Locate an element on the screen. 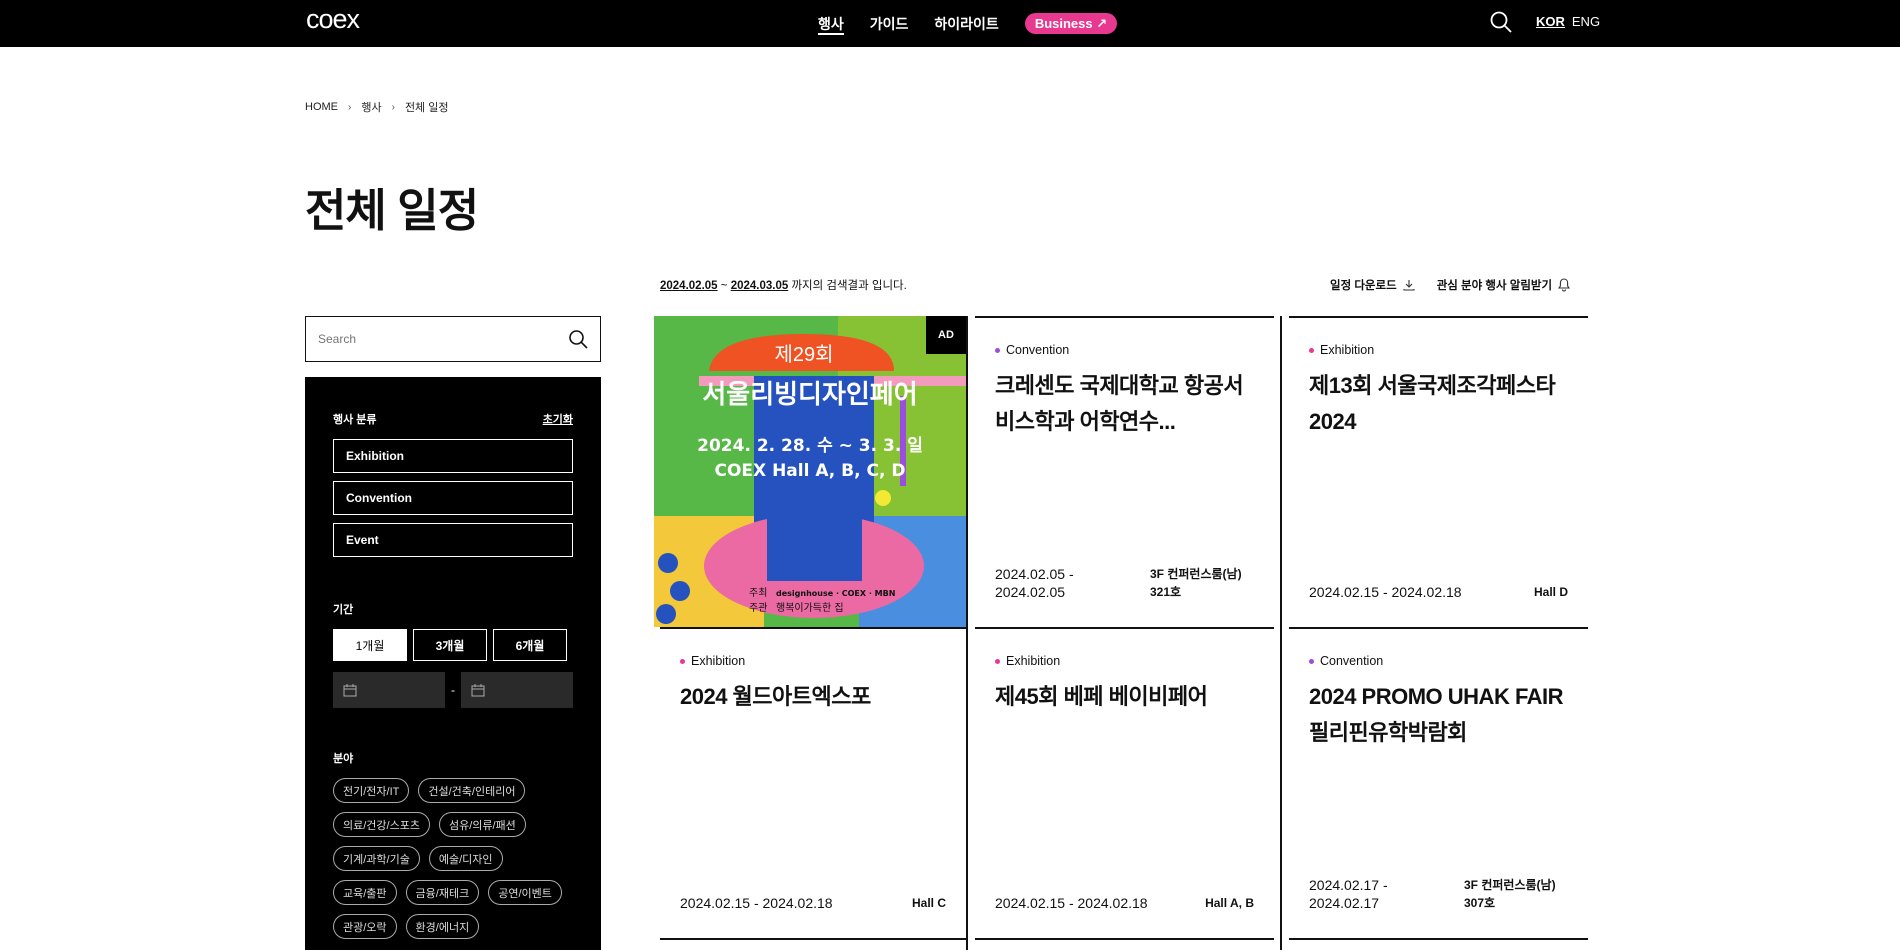 This screenshot has width=1900, height=950. date-range: - is located at coordinates (453, 690).